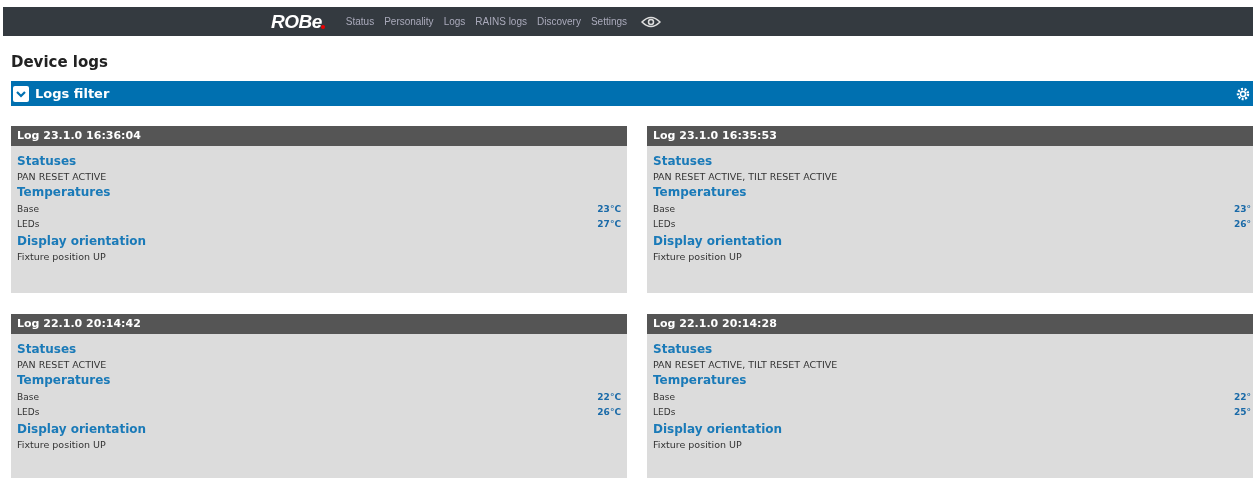 This screenshot has height=478, width=1253. What do you see at coordinates (609, 224) in the screenshot?
I see `temperature-value: 27°C` at bounding box center [609, 224].